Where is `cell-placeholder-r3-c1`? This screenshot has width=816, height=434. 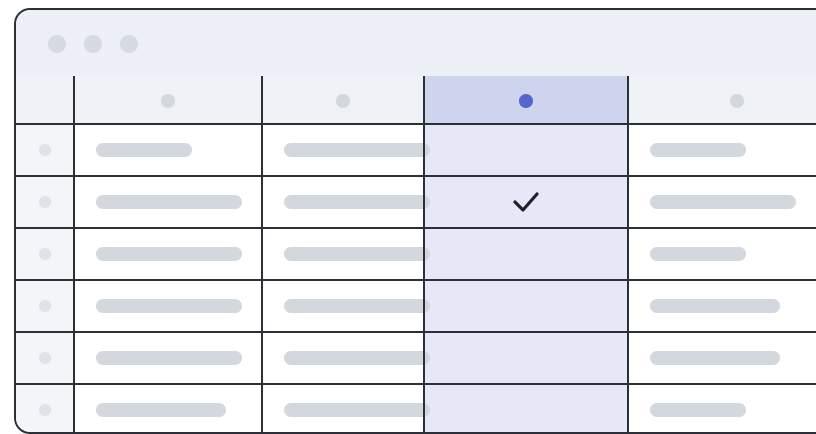
cell-placeholder-r3-c1 is located at coordinates (169, 254).